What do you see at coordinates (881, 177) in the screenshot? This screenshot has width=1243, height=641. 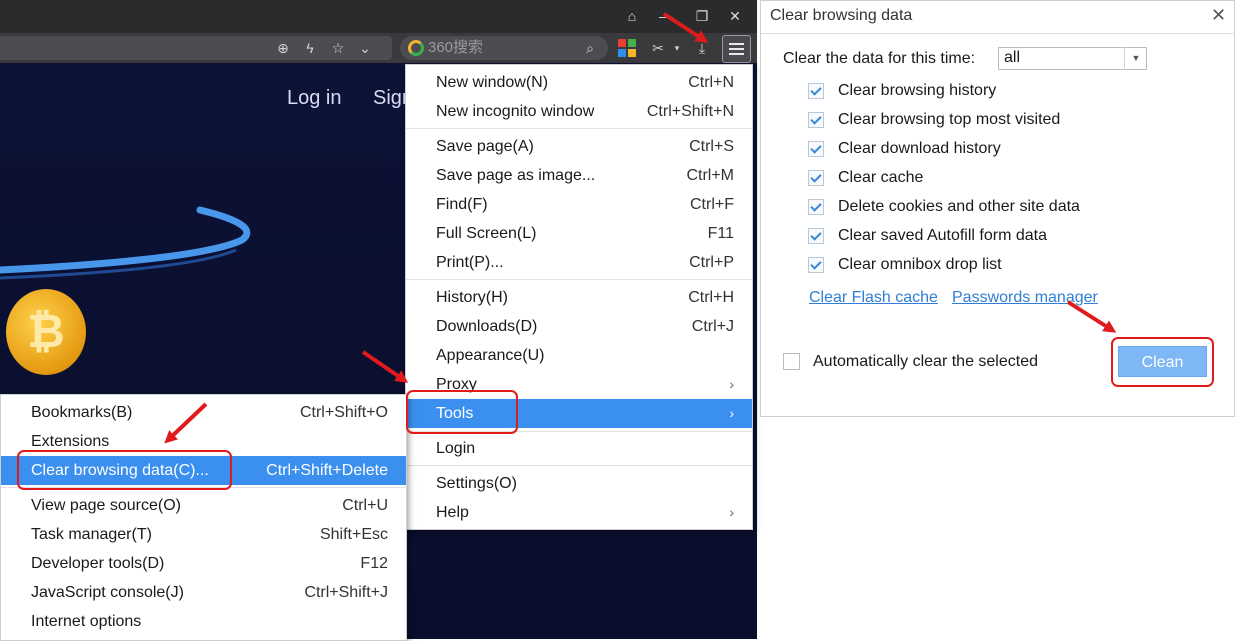 I see `checkbox-label: Clear cache` at bounding box center [881, 177].